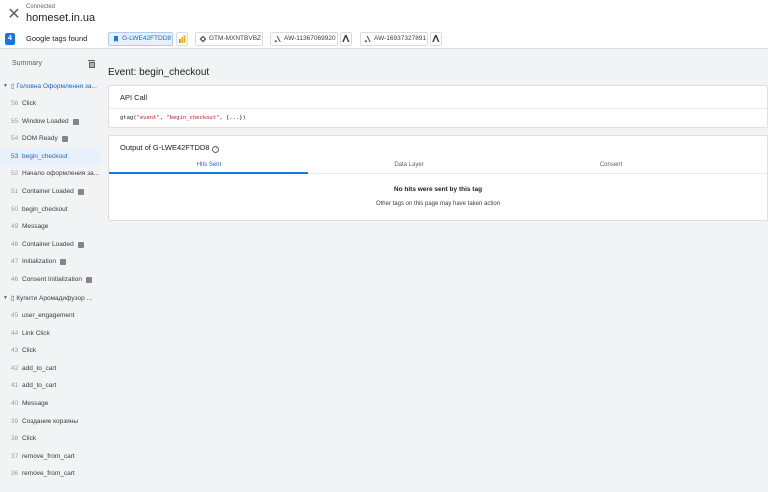 The image size is (768, 492). What do you see at coordinates (57, 38) in the screenshot?
I see `tags-found-label: Google tags found` at bounding box center [57, 38].